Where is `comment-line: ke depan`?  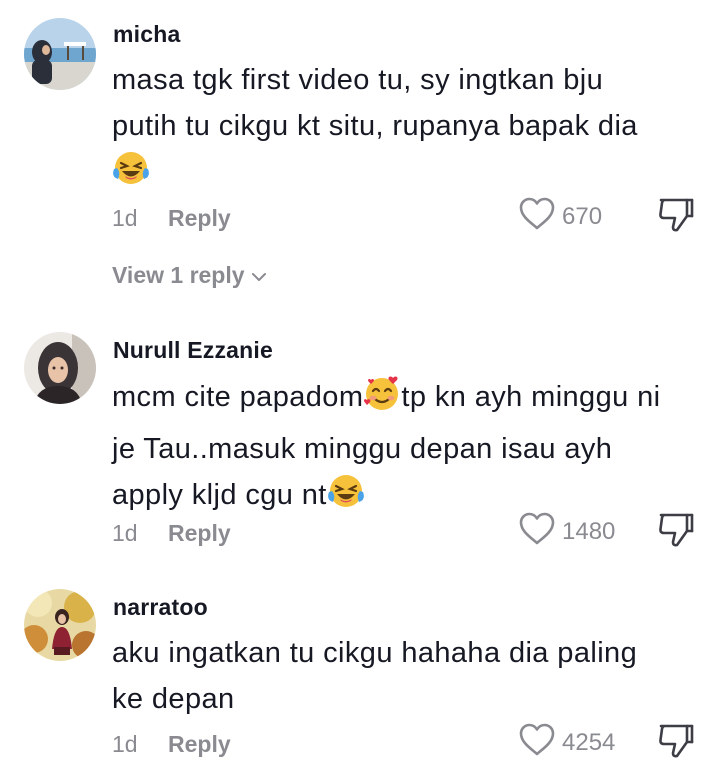
comment-line: ke depan is located at coordinates (173, 698).